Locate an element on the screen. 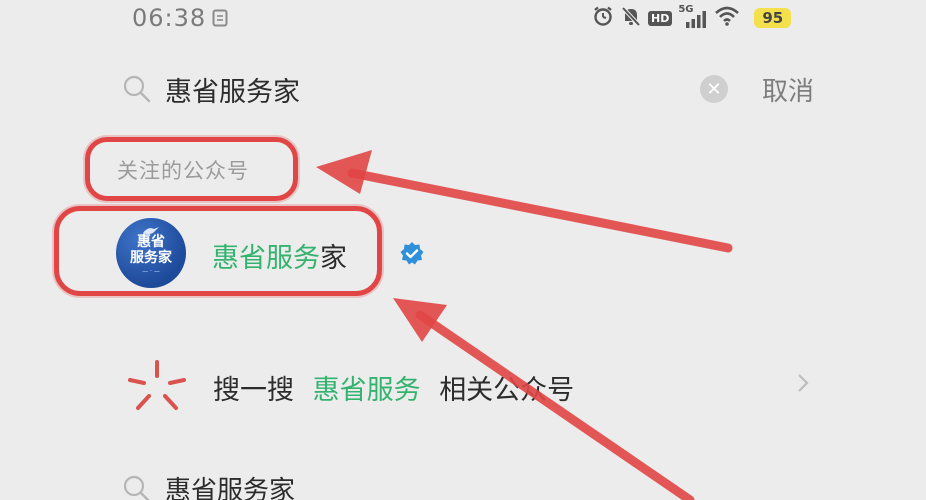 This screenshot has width=926, height=500. annotation-arrow-upper is located at coordinates (524, 201).